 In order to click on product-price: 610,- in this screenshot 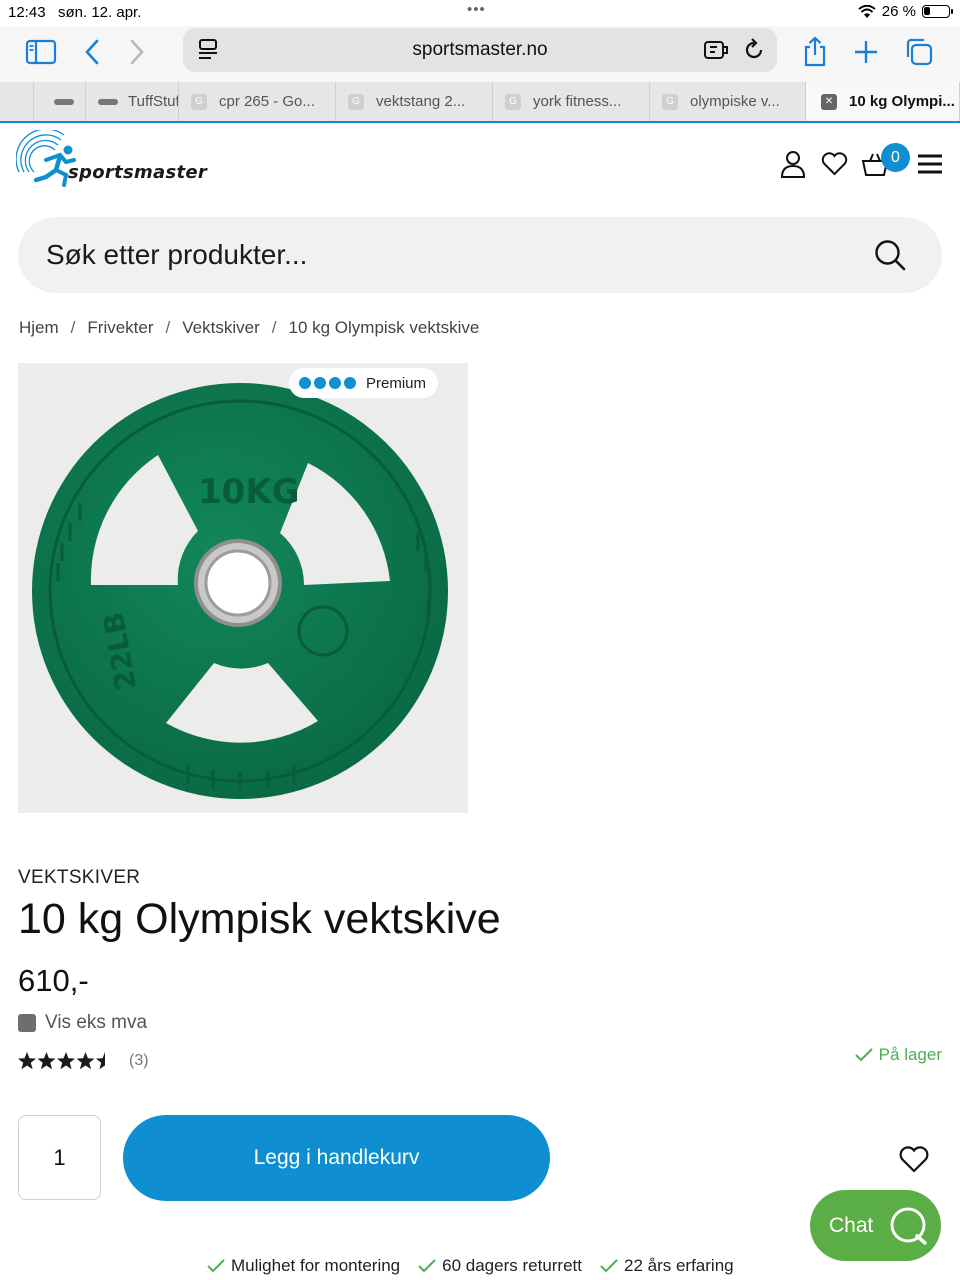, I will do `click(53, 980)`.